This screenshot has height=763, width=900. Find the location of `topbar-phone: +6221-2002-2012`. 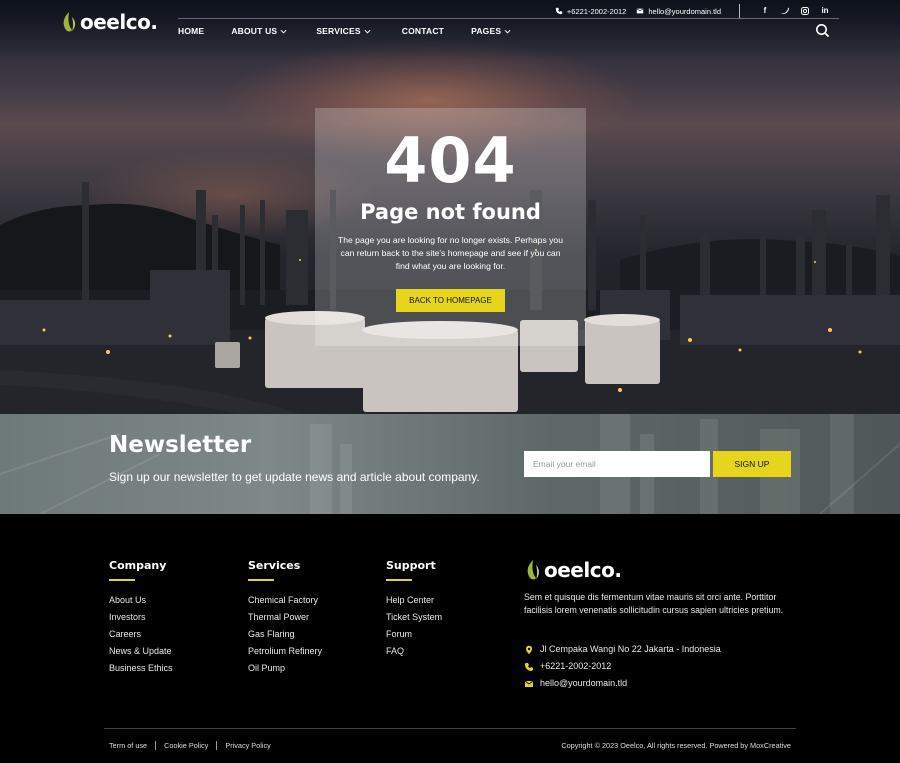

topbar-phone: +6221-2002-2012 is located at coordinates (590, 11).